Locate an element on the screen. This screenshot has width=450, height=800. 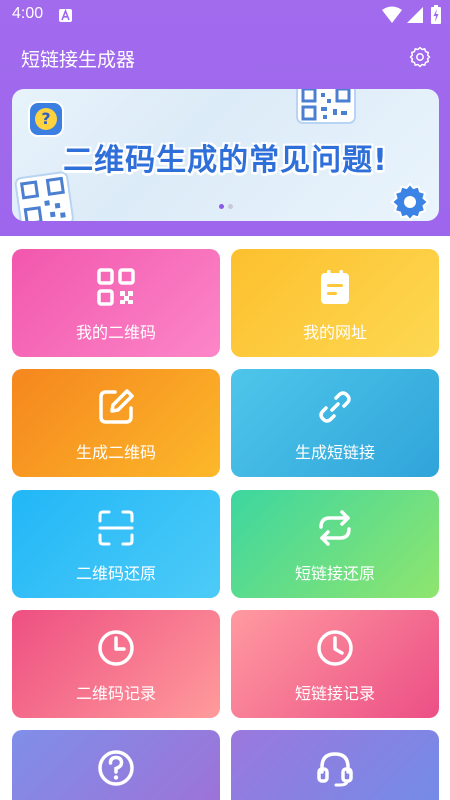
tile-label: 二维码记录 is located at coordinates (115, 693).